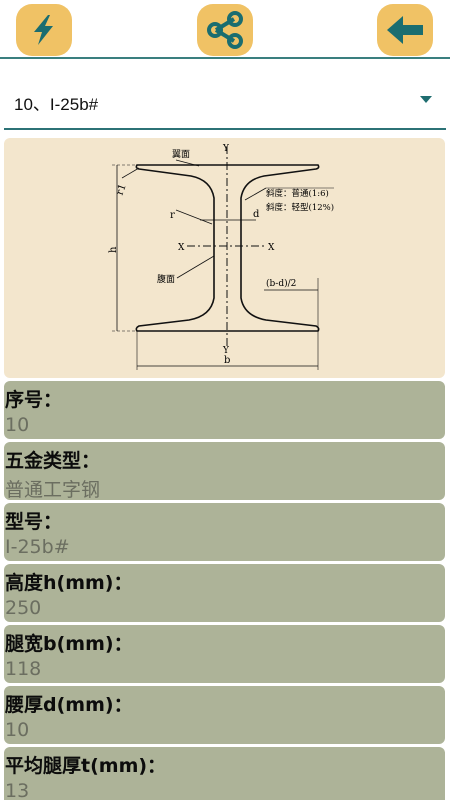 The height and width of the screenshot is (800, 450). I want to click on field-label: 序号：, so click(34, 400).